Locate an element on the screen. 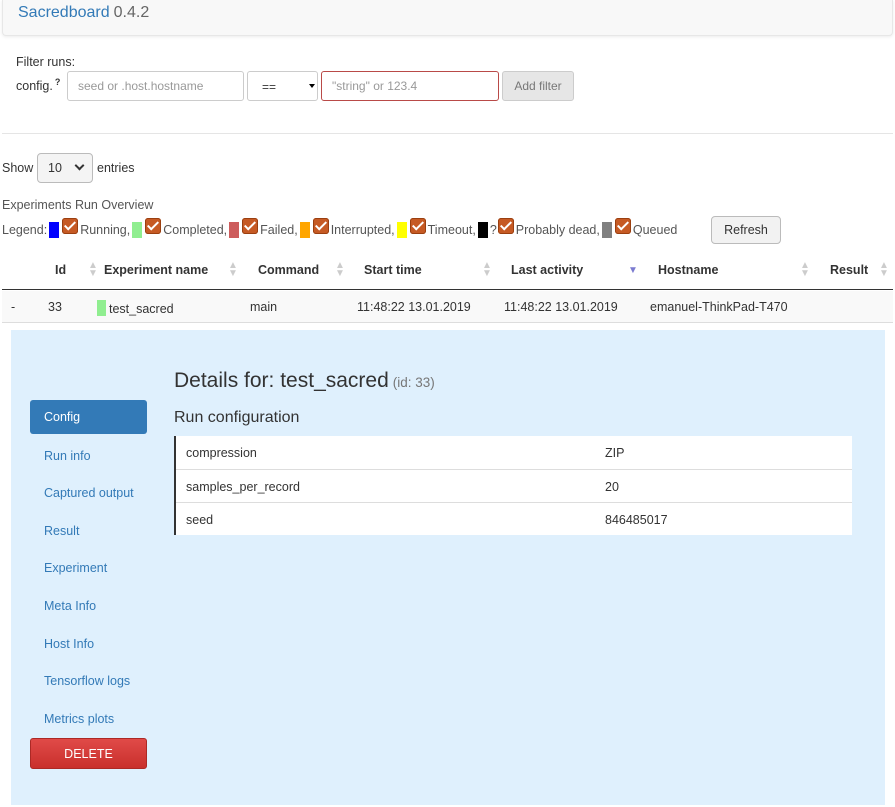 The width and height of the screenshot is (895, 807). details-title: Details for: test_sacred (id: 33) is located at coordinates (304, 381).